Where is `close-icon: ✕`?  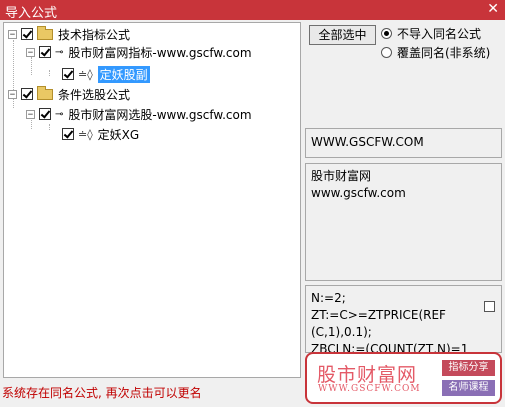
close-icon: ✕ is located at coordinates (493, 9).